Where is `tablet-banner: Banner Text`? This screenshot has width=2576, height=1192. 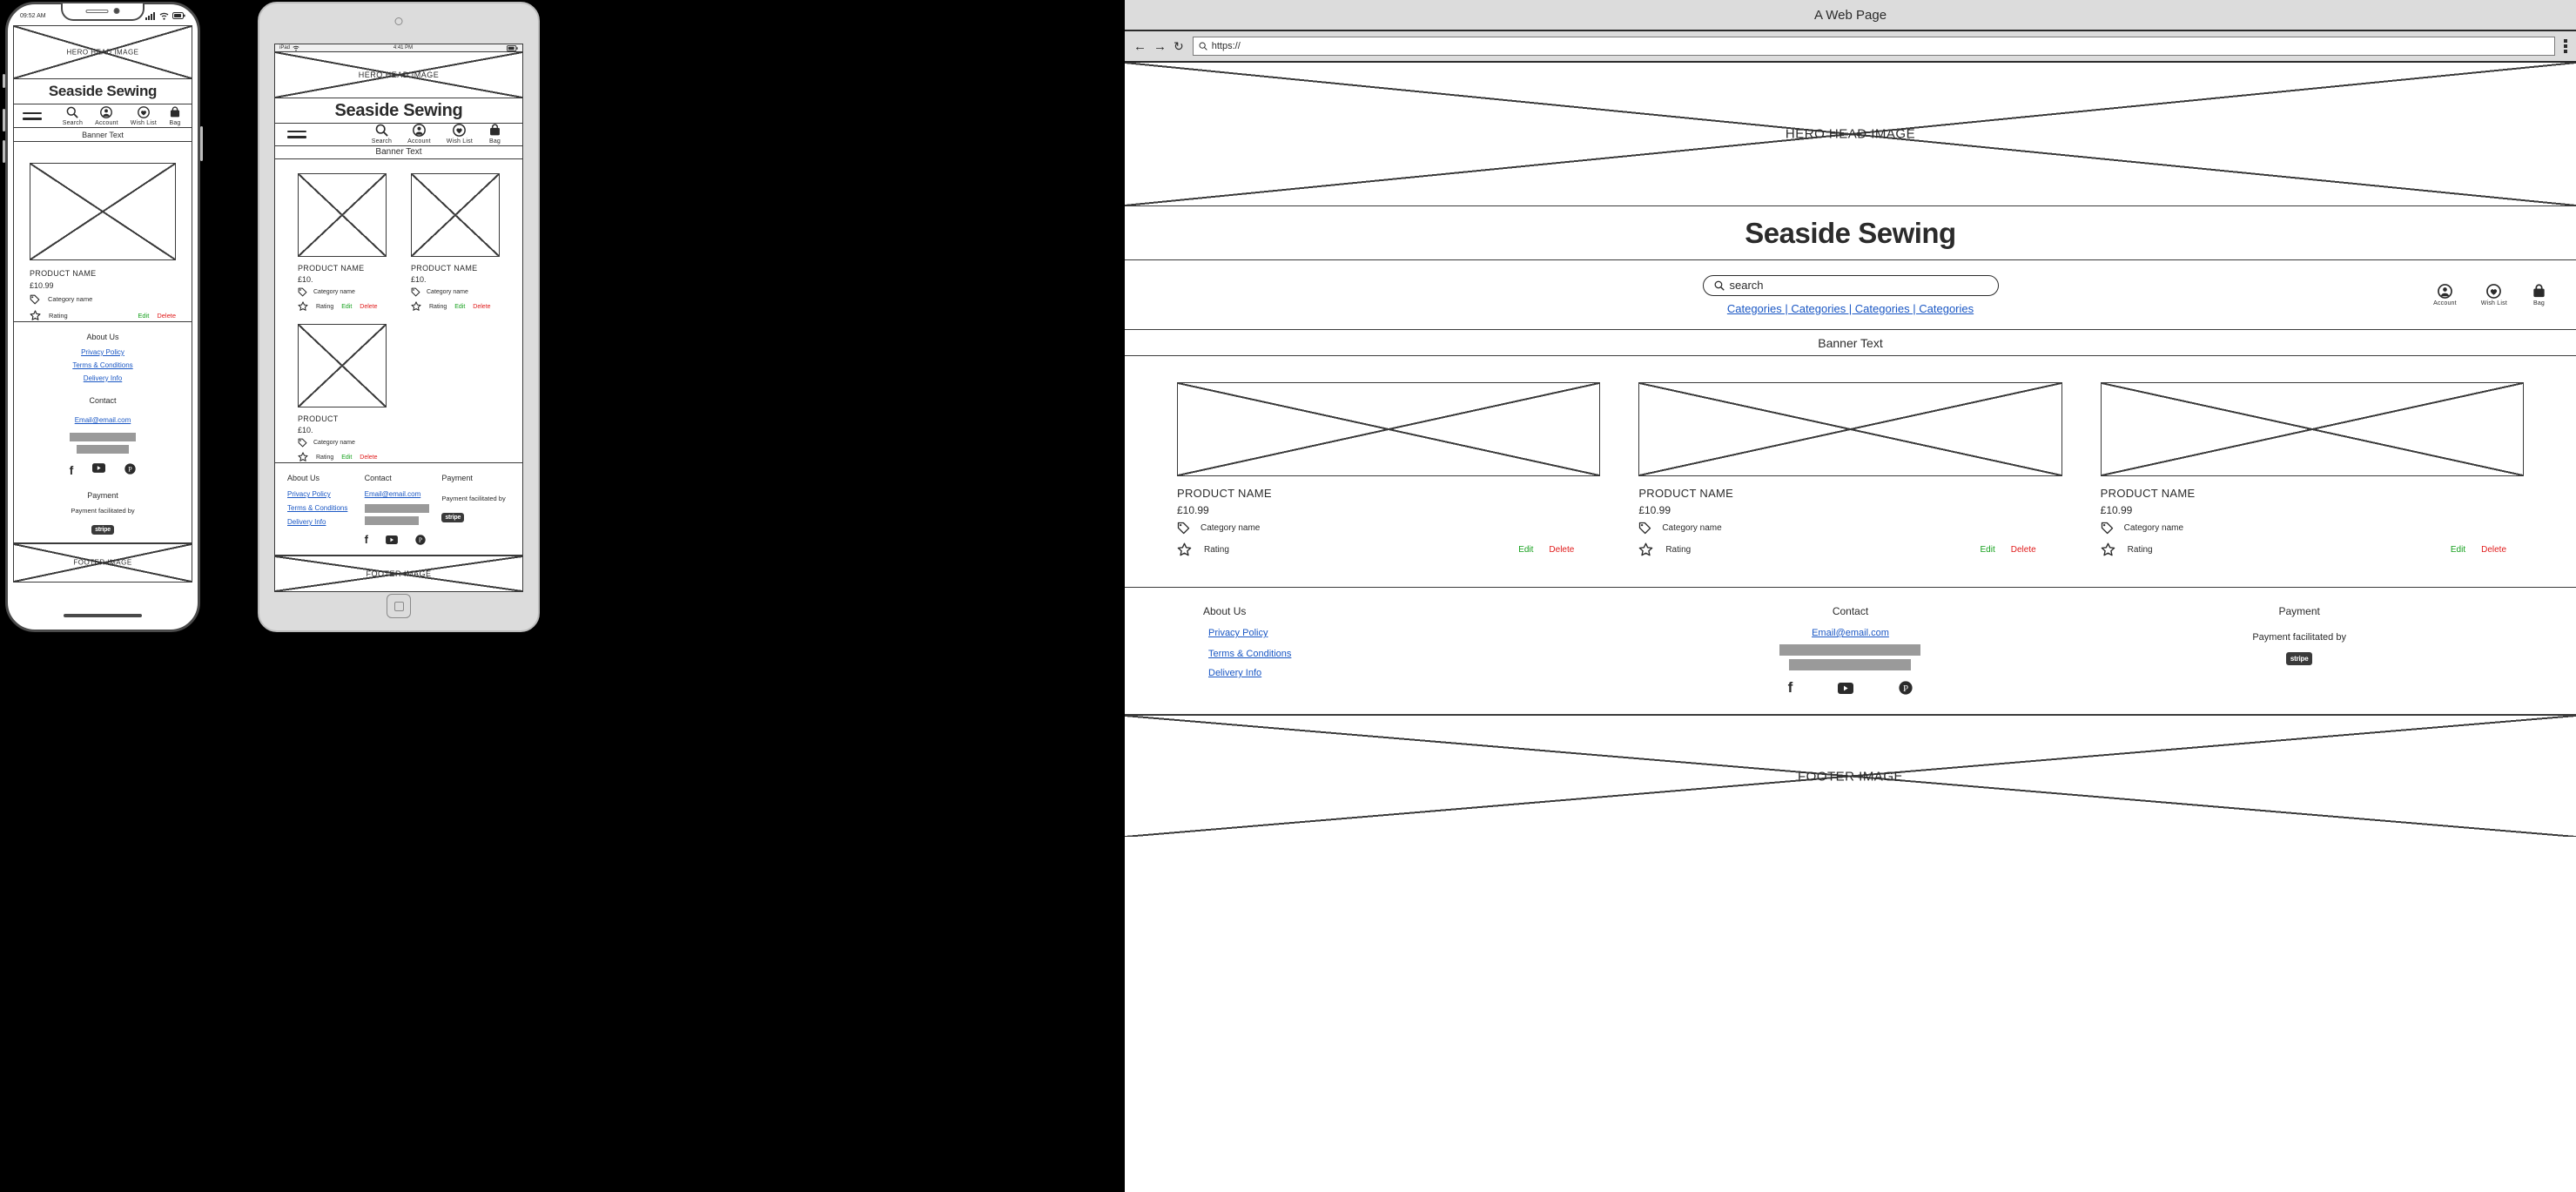 tablet-banner: Banner Text is located at coordinates (398, 153).